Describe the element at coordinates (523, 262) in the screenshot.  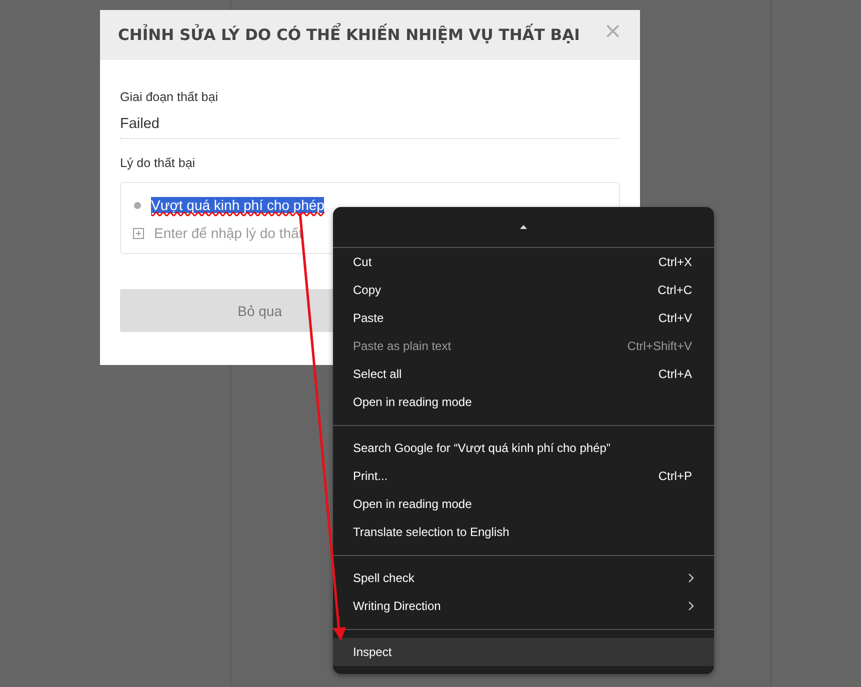
I see `menu-item: Cut Ctrl+X` at that location.